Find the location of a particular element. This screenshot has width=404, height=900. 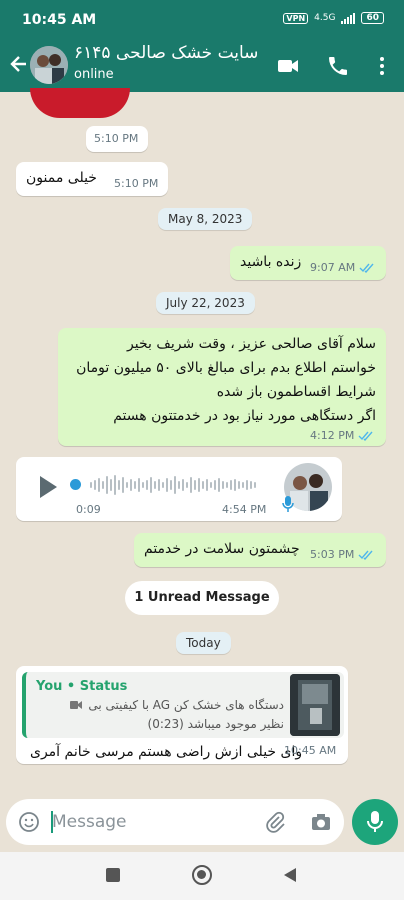

message-bubble-incoming: 5:10 PM is located at coordinates (117, 139).